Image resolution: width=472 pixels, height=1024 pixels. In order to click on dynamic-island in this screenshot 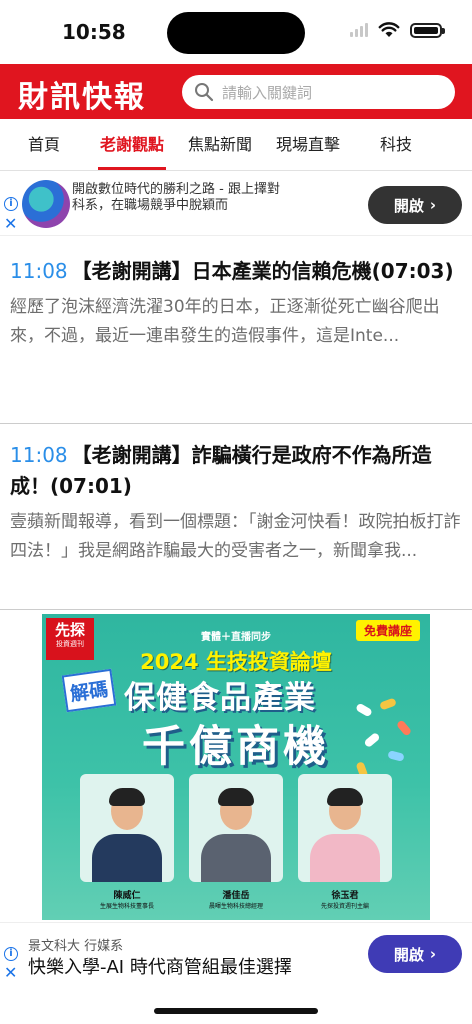, I will do `click(236, 33)`.